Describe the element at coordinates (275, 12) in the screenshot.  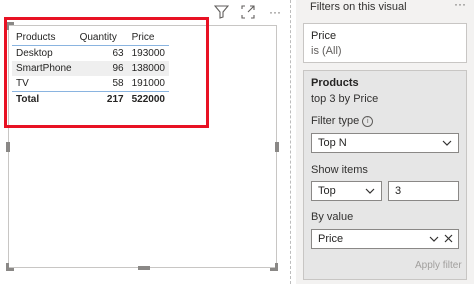
I see `more-options-icon: ···` at that location.